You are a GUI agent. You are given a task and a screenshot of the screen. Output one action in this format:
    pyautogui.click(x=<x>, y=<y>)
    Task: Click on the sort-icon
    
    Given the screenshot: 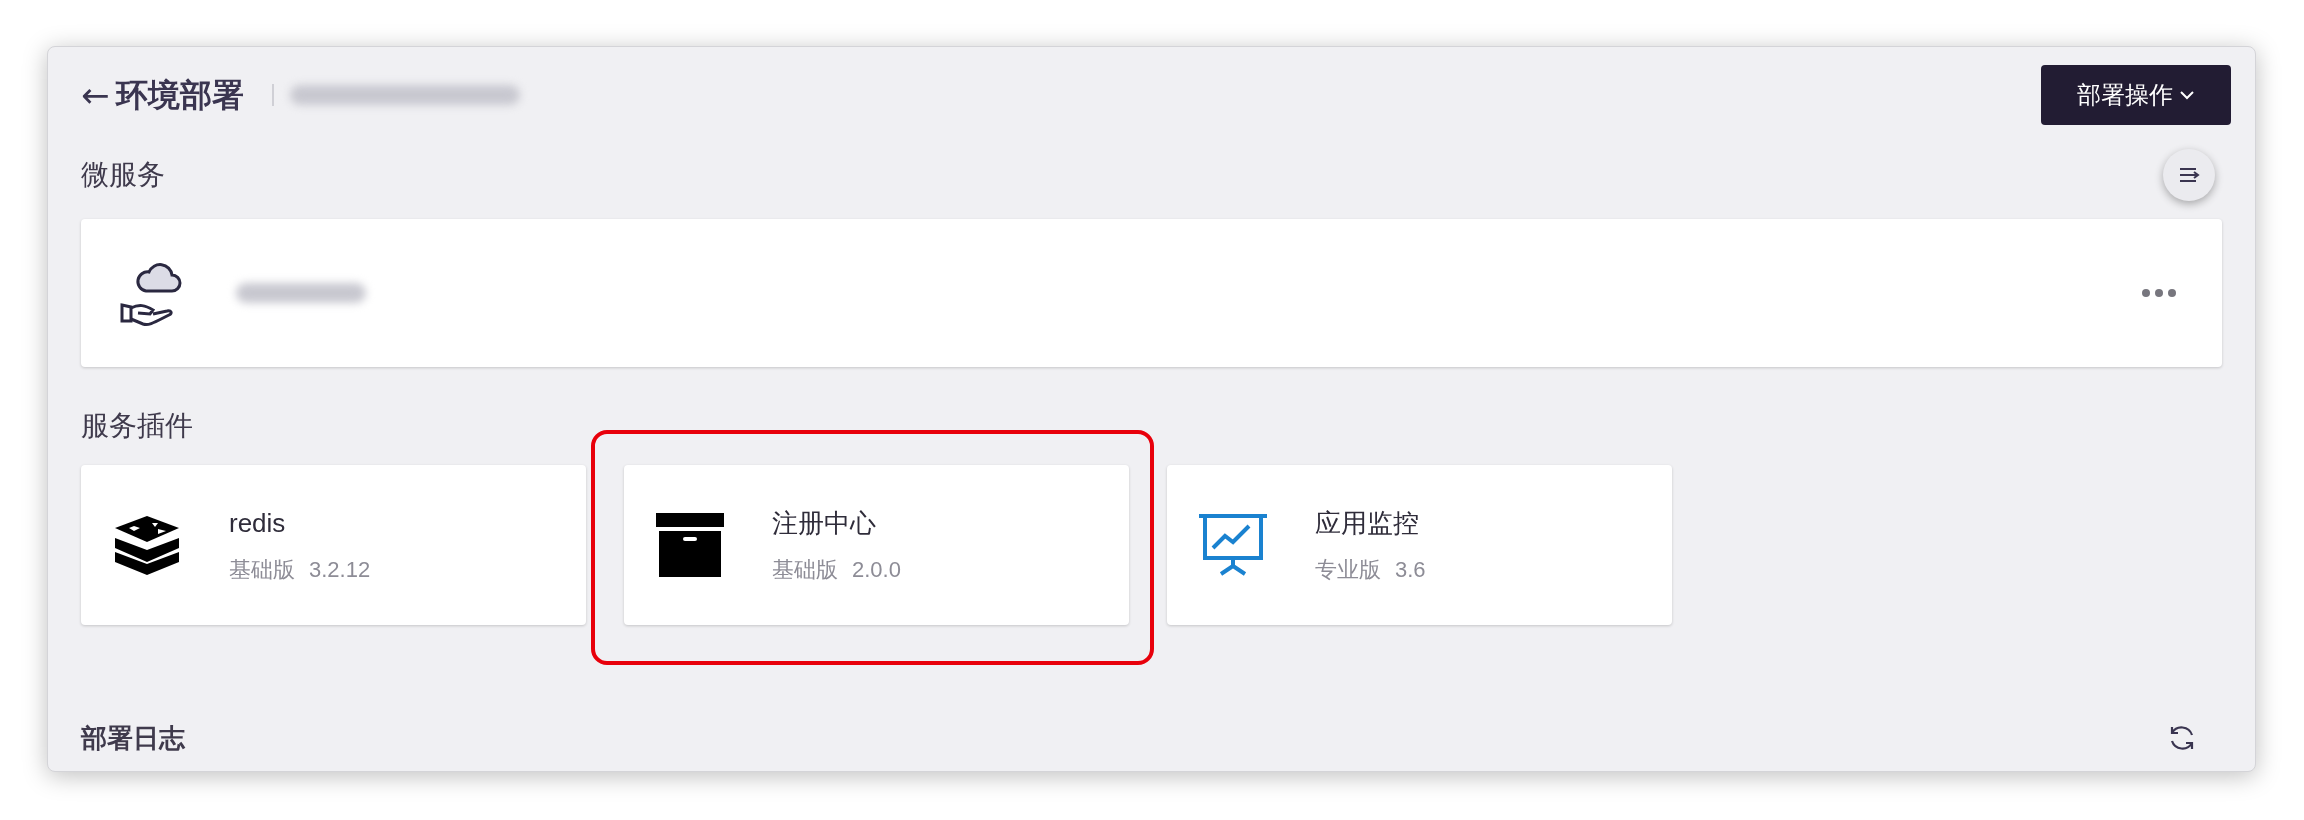 What is the action you would take?
    pyautogui.click(x=2189, y=175)
    